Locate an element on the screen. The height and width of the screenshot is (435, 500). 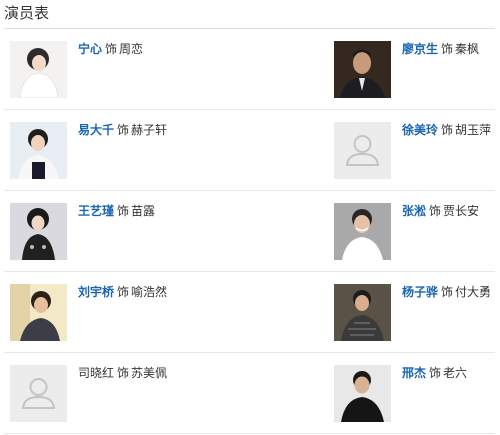
cast-credit: 邢杰饰老六 is located at coordinates (434, 373).